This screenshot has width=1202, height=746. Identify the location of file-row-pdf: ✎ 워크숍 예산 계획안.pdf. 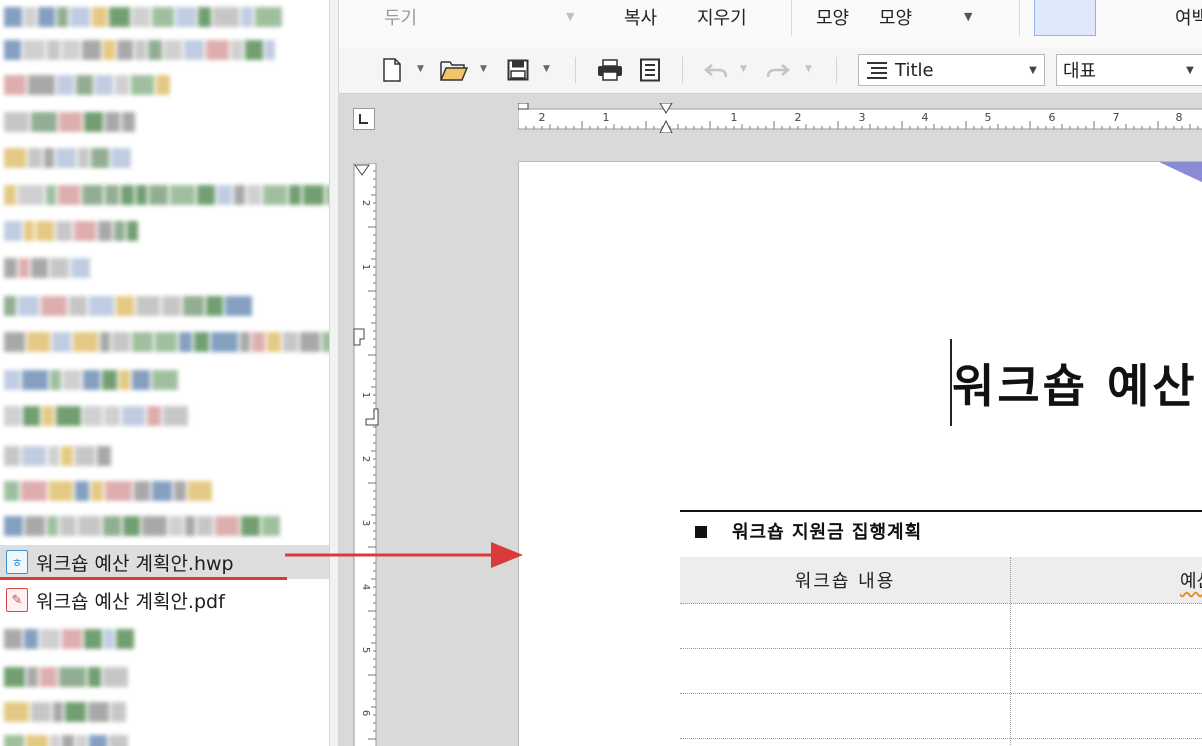
(164, 600).